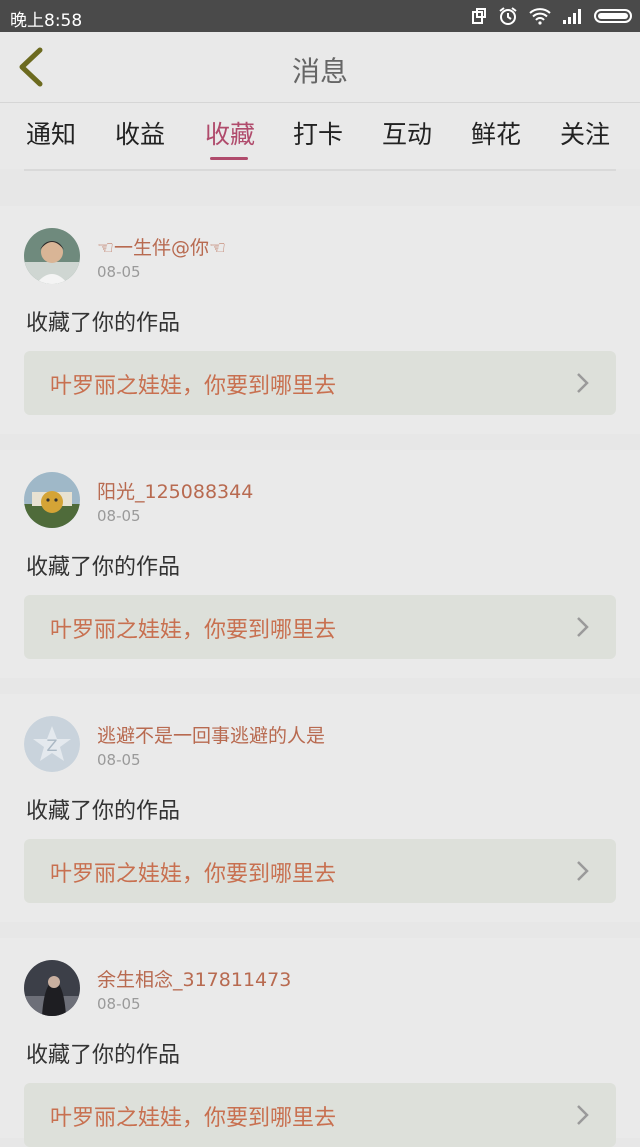 This screenshot has height=1147, width=640. Describe the element at coordinates (175, 490) in the screenshot. I see `username: 阳光_125088344` at that location.